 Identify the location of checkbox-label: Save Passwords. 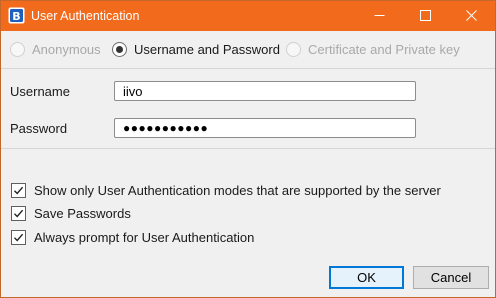
(82, 213).